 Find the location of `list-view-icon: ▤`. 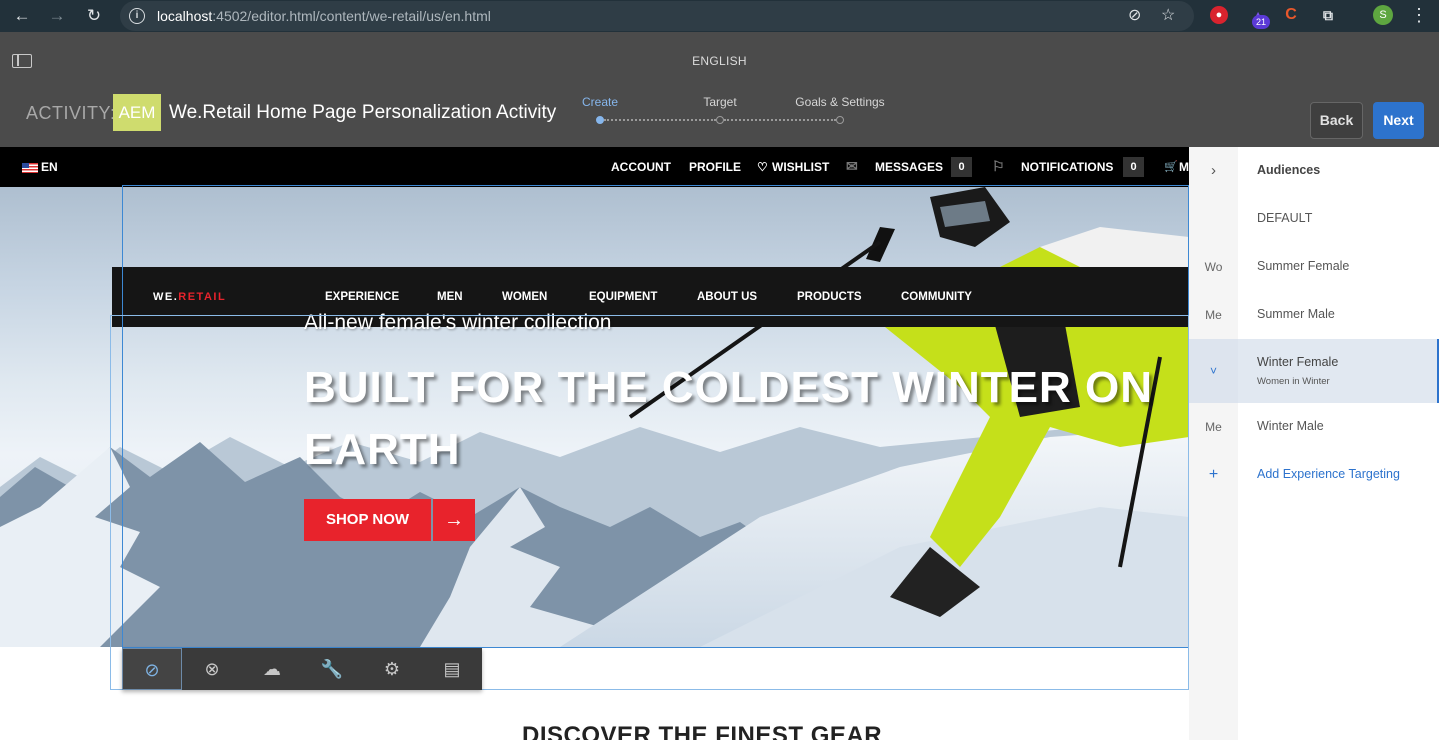

list-view-icon: ▤ is located at coordinates (452, 669).